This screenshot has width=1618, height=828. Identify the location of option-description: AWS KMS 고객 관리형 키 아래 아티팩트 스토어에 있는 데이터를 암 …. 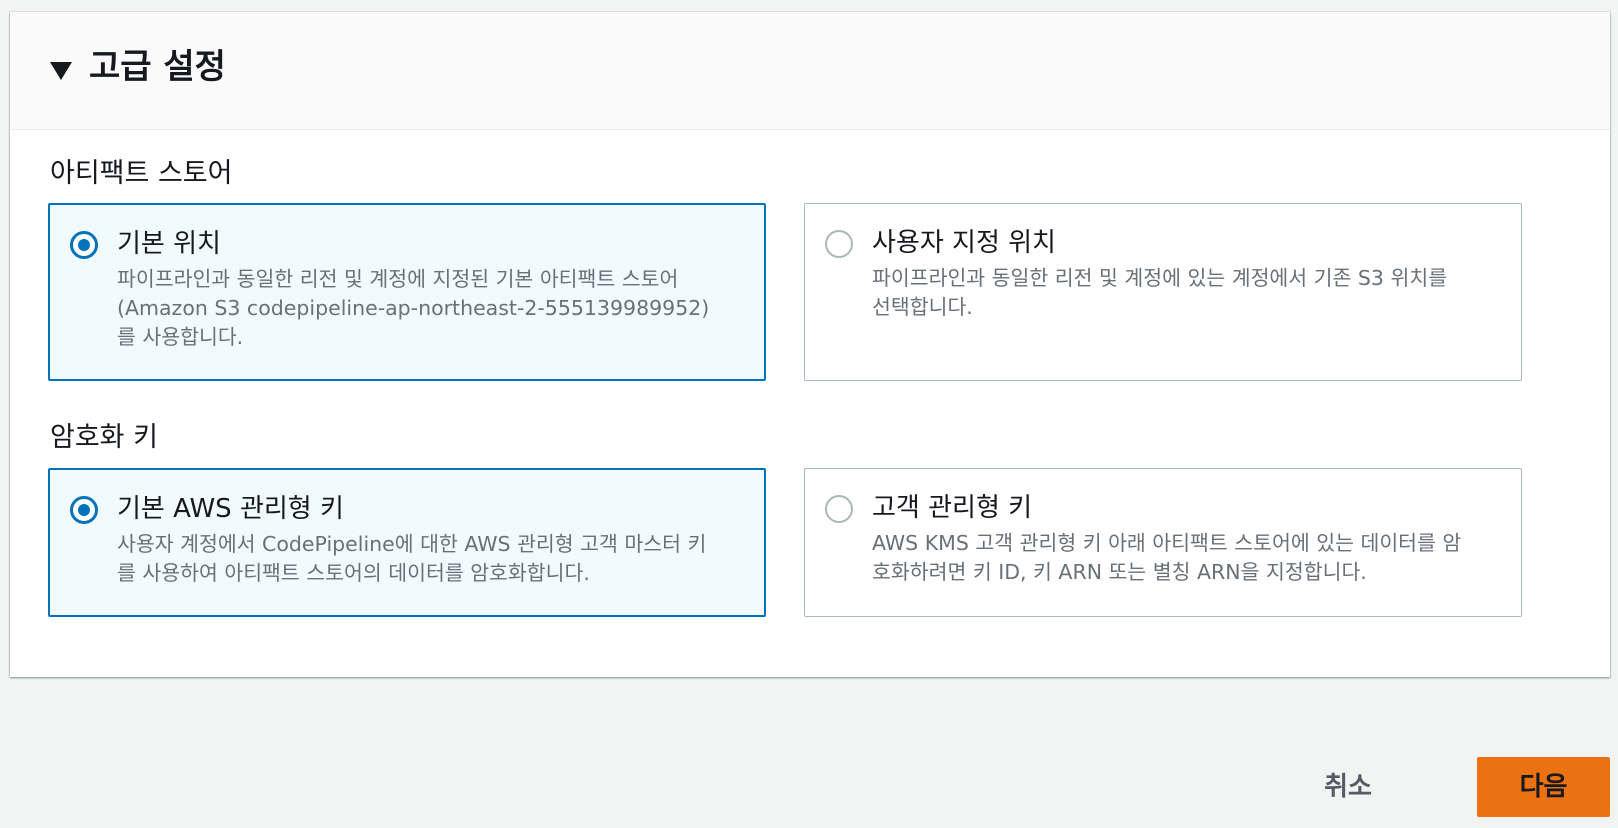
(1167, 557).